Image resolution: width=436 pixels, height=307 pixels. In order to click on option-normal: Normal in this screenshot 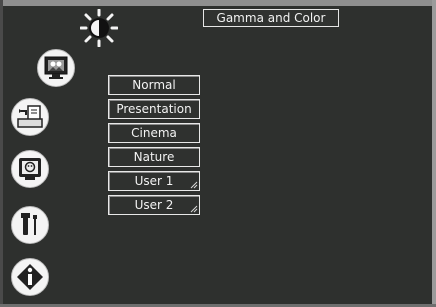, I will do `click(154, 85)`.